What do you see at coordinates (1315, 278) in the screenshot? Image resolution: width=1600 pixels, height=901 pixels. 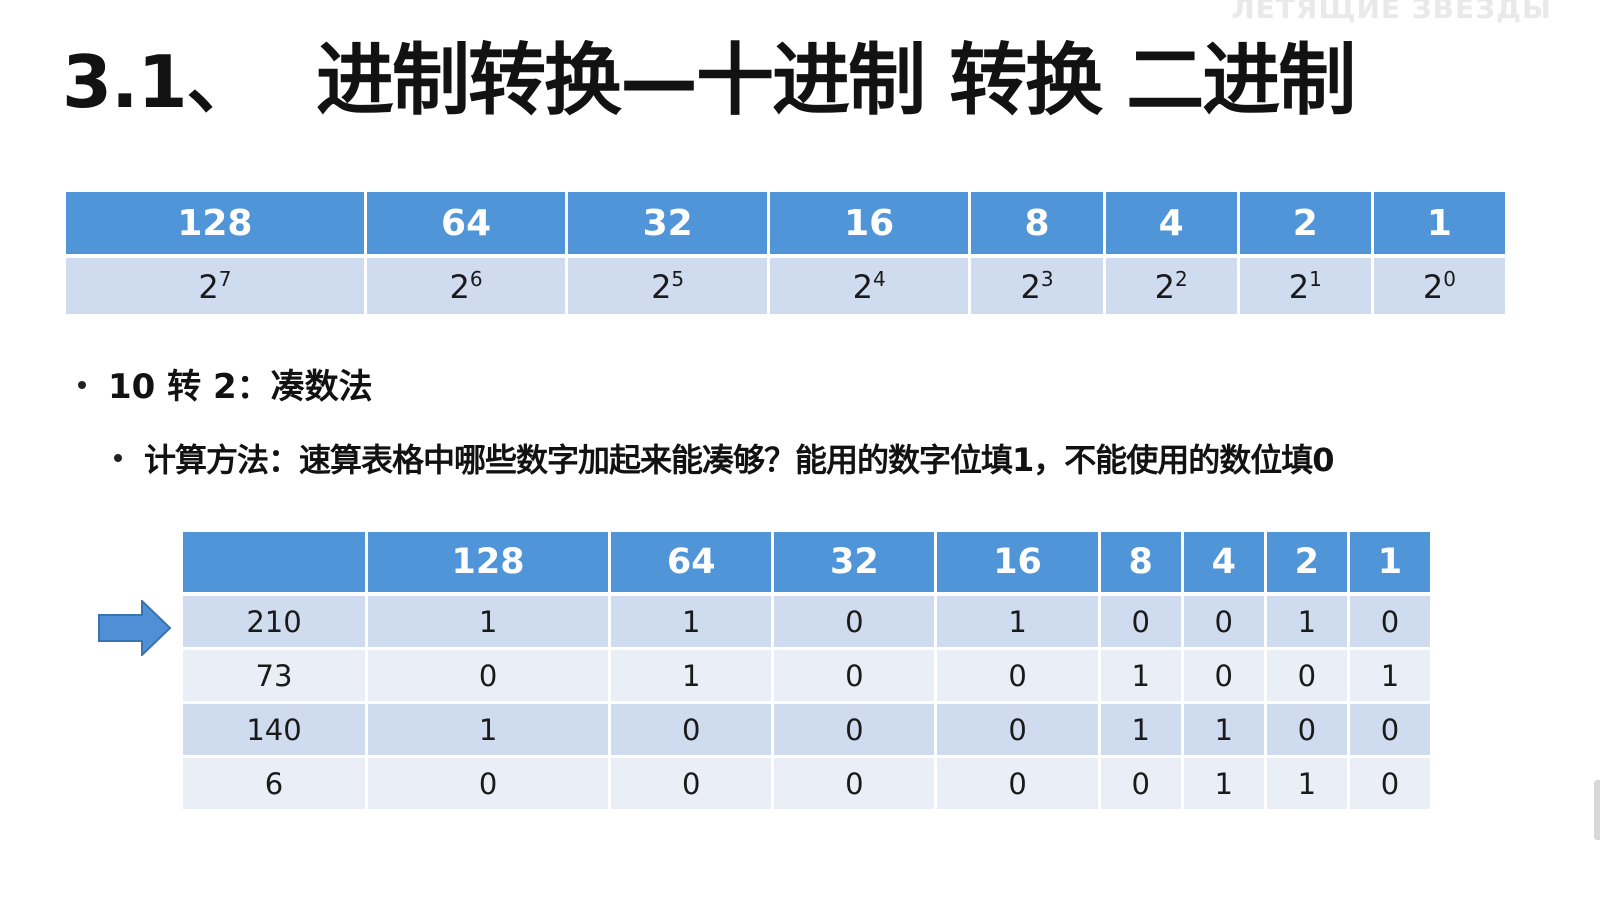 I see `power-exponent: 1` at bounding box center [1315, 278].